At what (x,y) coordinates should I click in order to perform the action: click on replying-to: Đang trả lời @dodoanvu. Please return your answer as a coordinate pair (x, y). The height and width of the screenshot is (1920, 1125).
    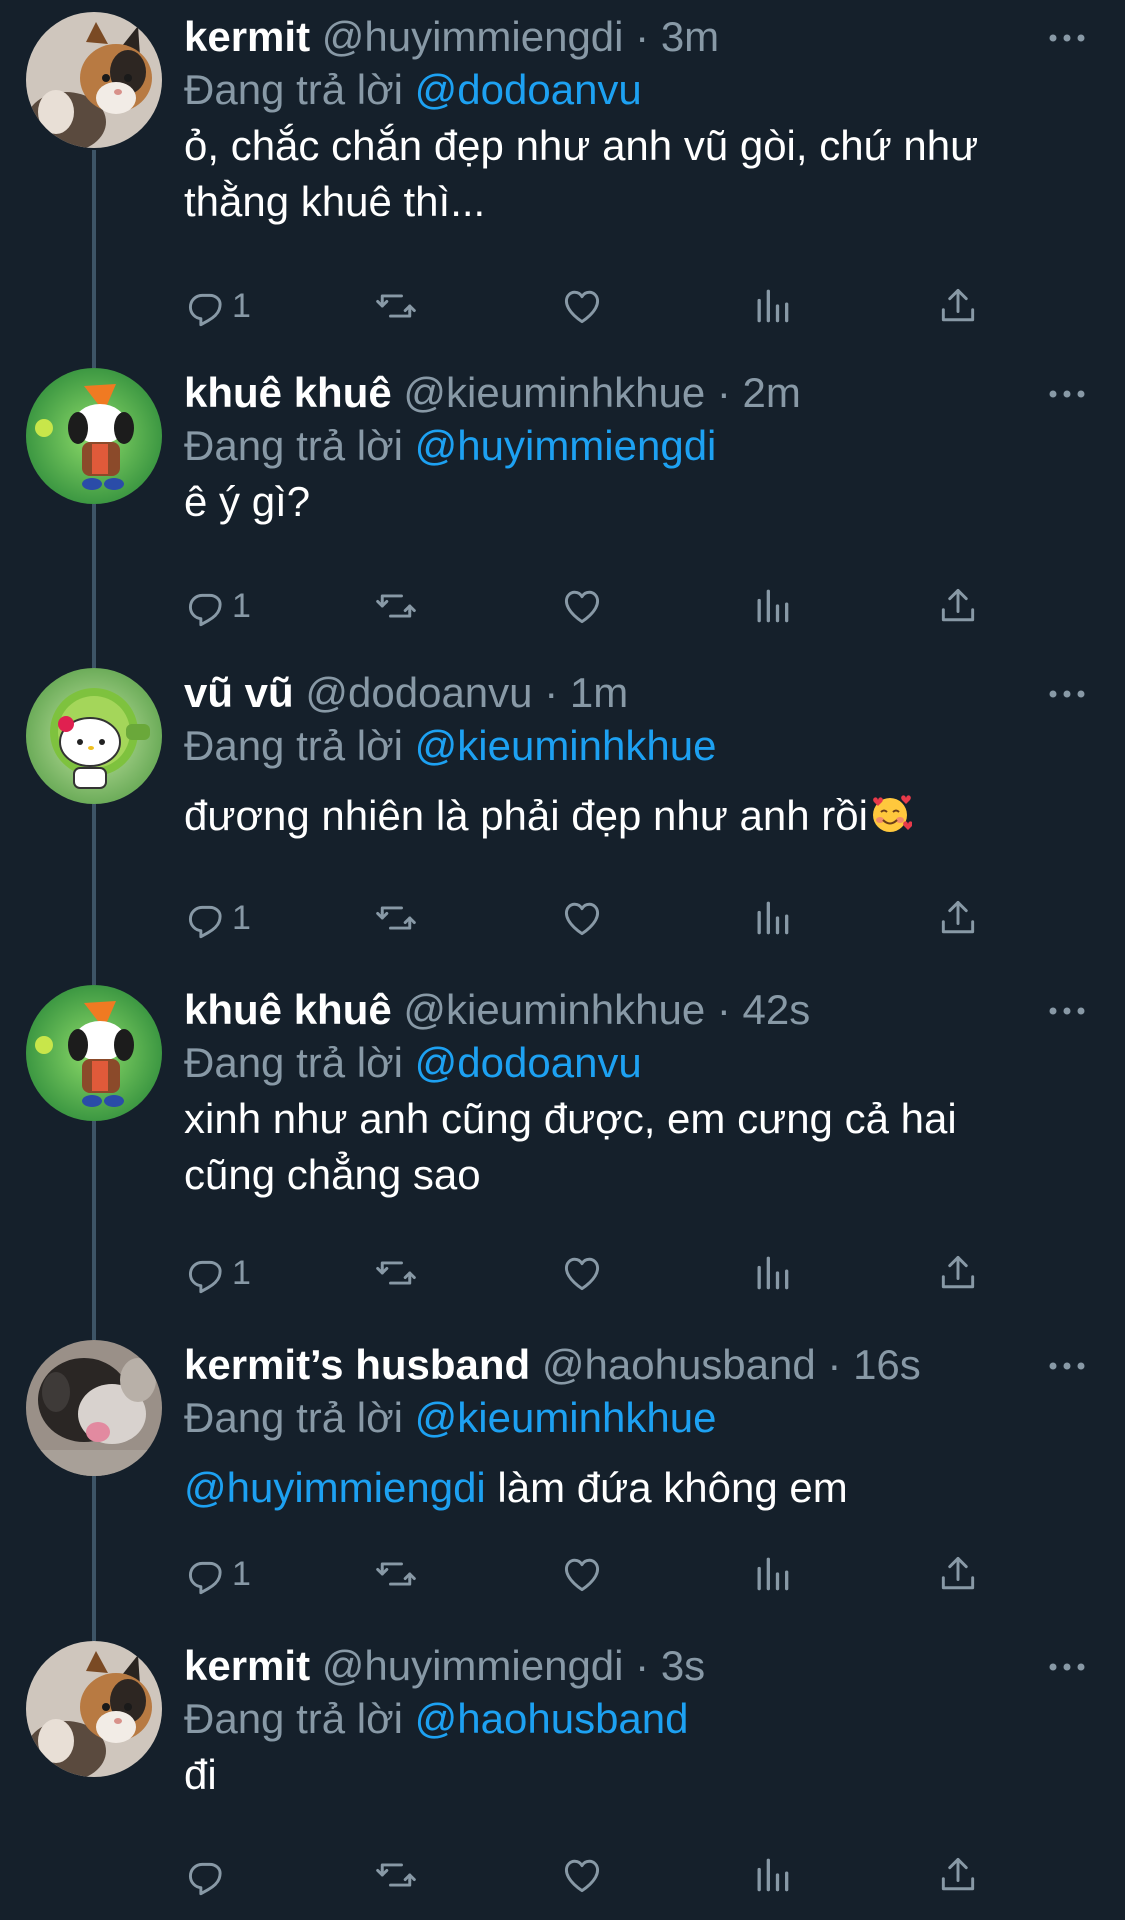
    Looking at the image, I should click on (634, 1063).